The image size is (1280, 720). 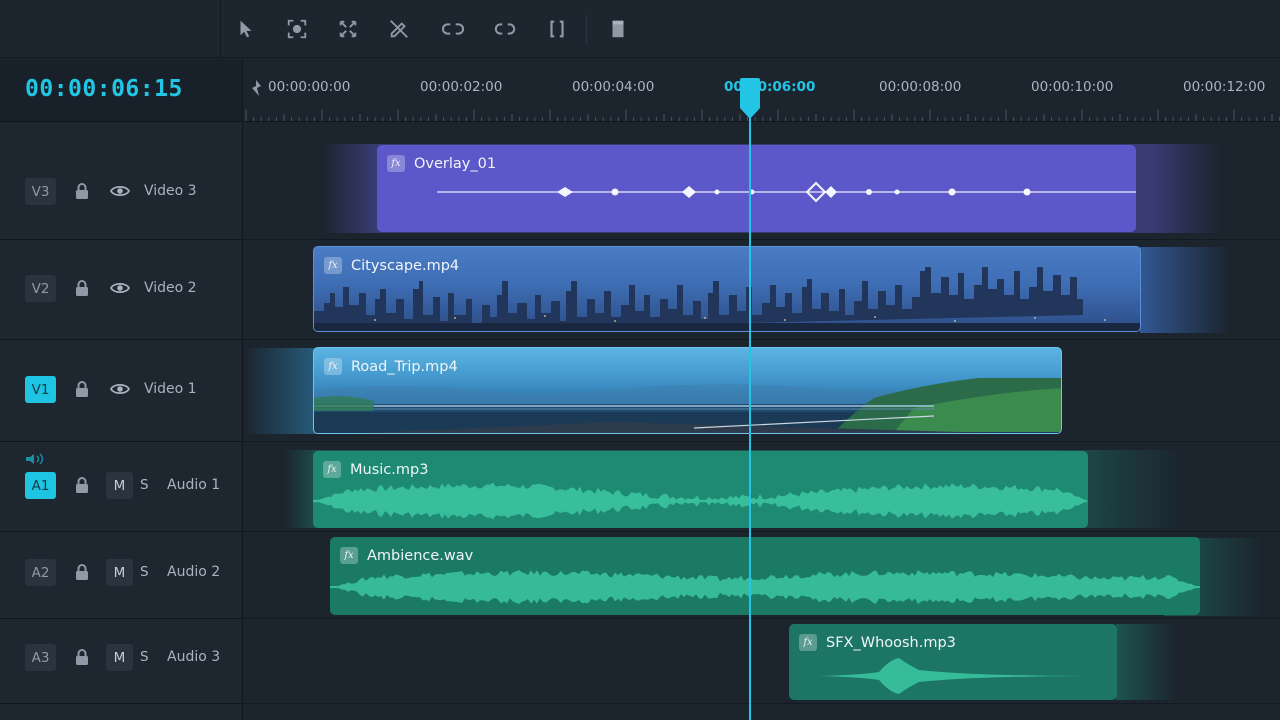 I want to click on track-badge-v3: V3, so click(x=40, y=191).